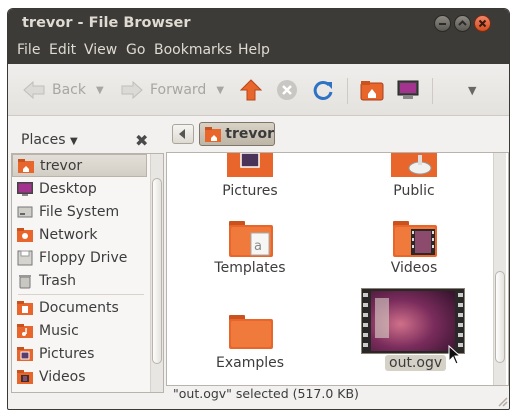 The image size is (518, 417). What do you see at coordinates (414, 165) in the screenshot?
I see `public-folder-icon` at bounding box center [414, 165].